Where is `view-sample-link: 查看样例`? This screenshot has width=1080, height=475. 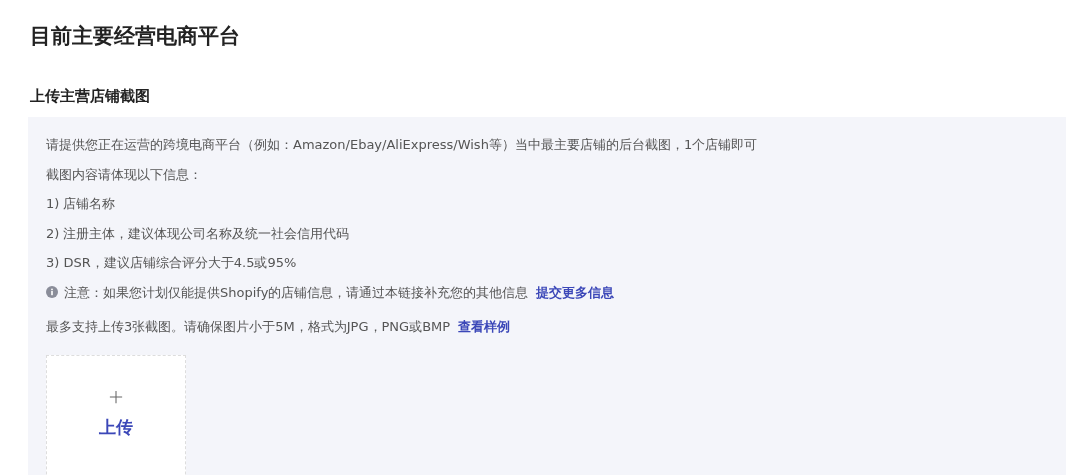
view-sample-link: 查看样例 is located at coordinates (484, 327).